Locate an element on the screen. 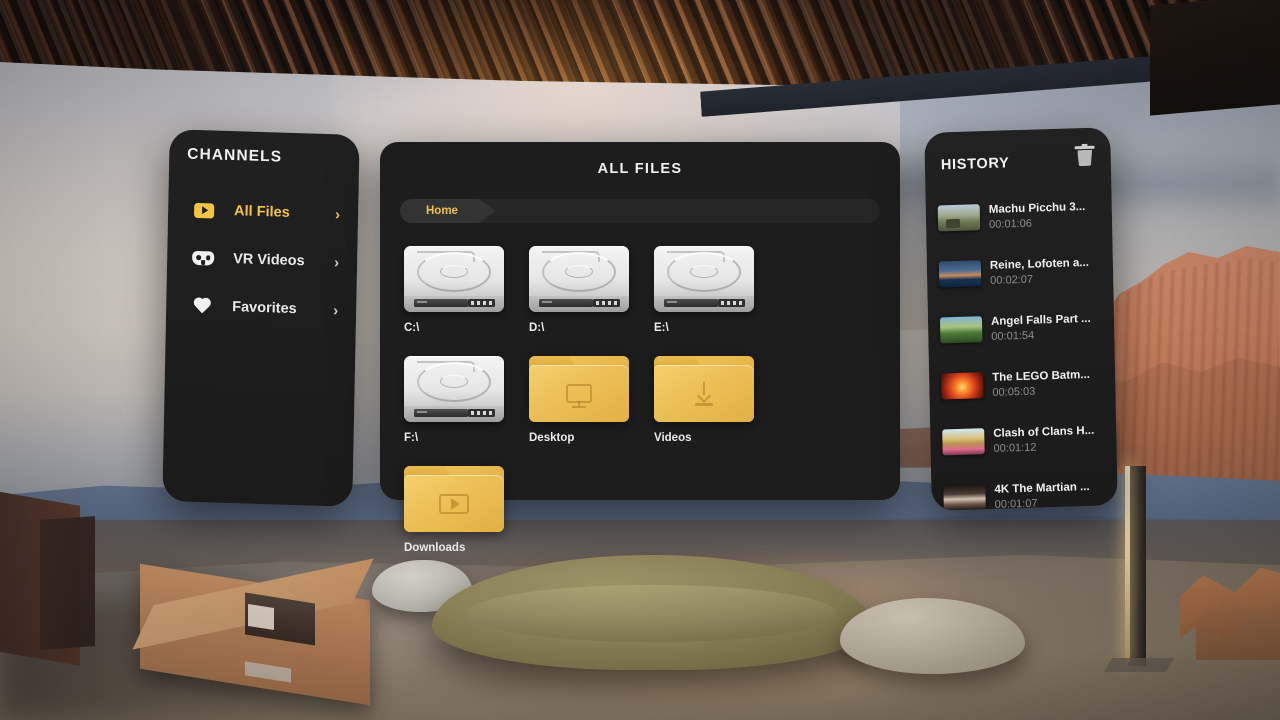 The width and height of the screenshot is (1280, 720). folder-tile-downloads: Downloads is located at coordinates (466, 510).